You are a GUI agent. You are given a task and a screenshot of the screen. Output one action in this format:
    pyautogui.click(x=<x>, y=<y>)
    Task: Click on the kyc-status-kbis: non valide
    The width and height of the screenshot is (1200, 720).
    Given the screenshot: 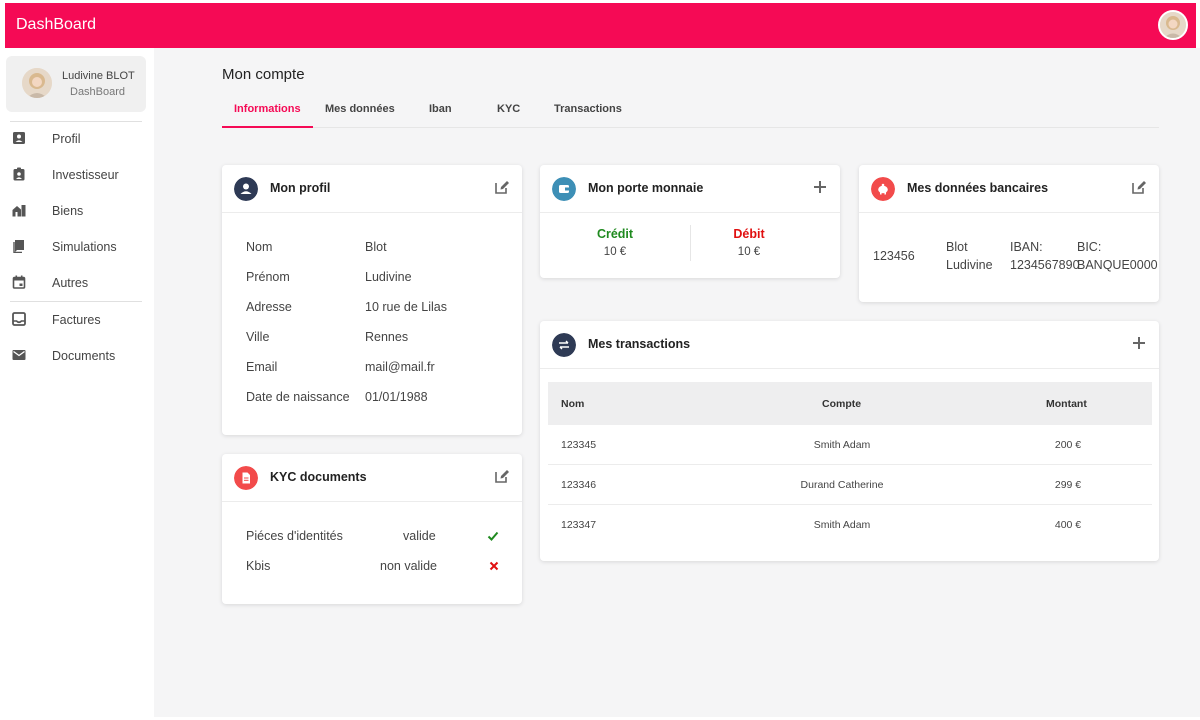 What is the action you would take?
    pyautogui.click(x=408, y=566)
    